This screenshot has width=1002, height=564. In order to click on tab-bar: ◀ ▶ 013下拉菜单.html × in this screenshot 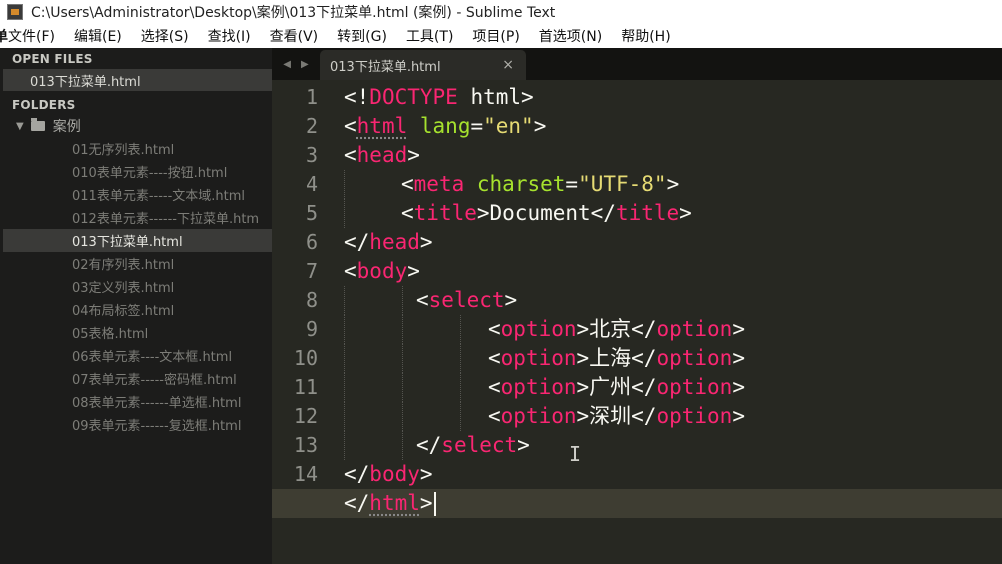, I will do `click(637, 64)`.